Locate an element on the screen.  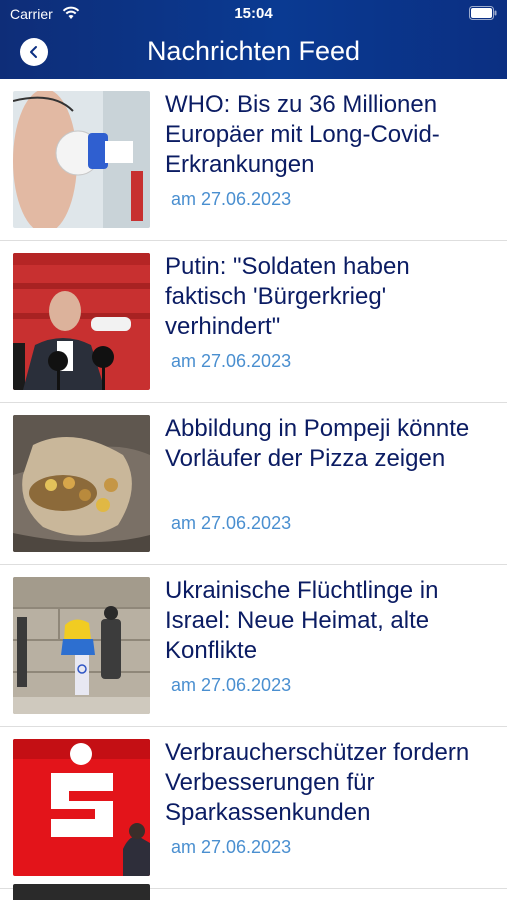
news-thumbnail-partial is located at coordinates (81, 892).